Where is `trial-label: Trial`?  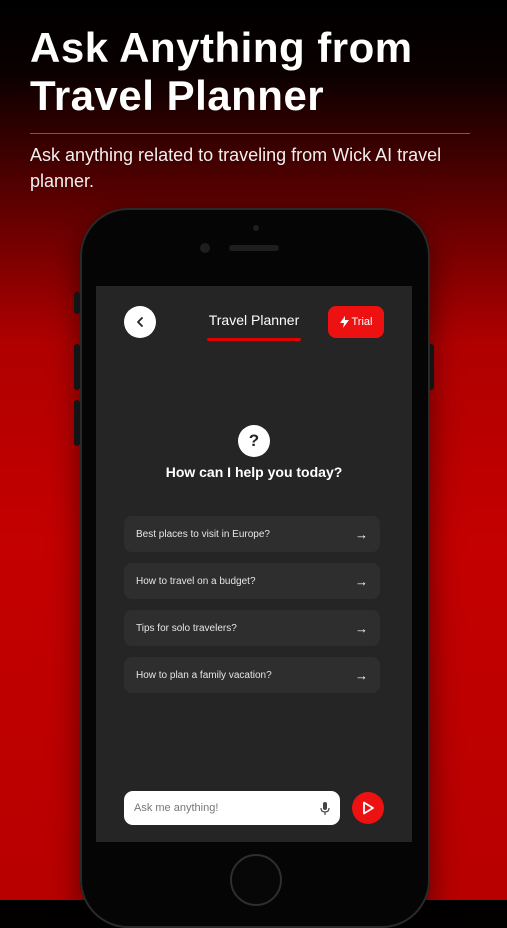 trial-label: Trial is located at coordinates (362, 322).